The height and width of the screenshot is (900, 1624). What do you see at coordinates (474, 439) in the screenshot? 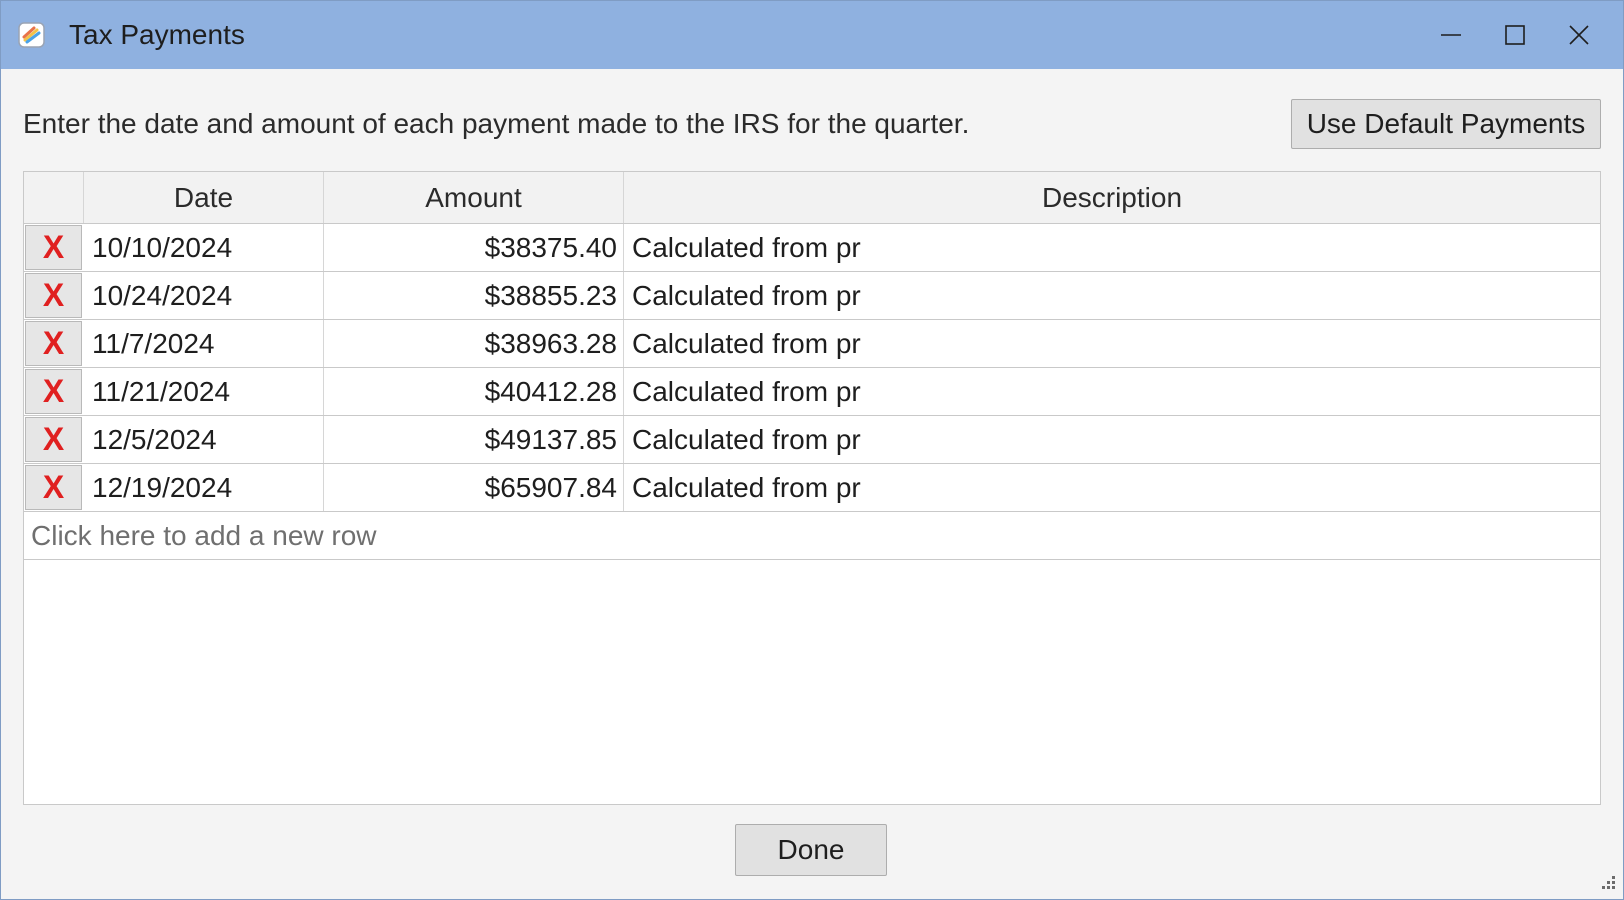
I see `amount-cell: $49137.85` at bounding box center [474, 439].